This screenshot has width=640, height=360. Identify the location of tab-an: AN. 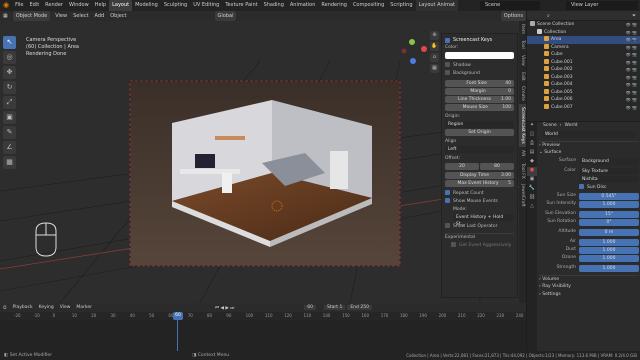
(522, 153).